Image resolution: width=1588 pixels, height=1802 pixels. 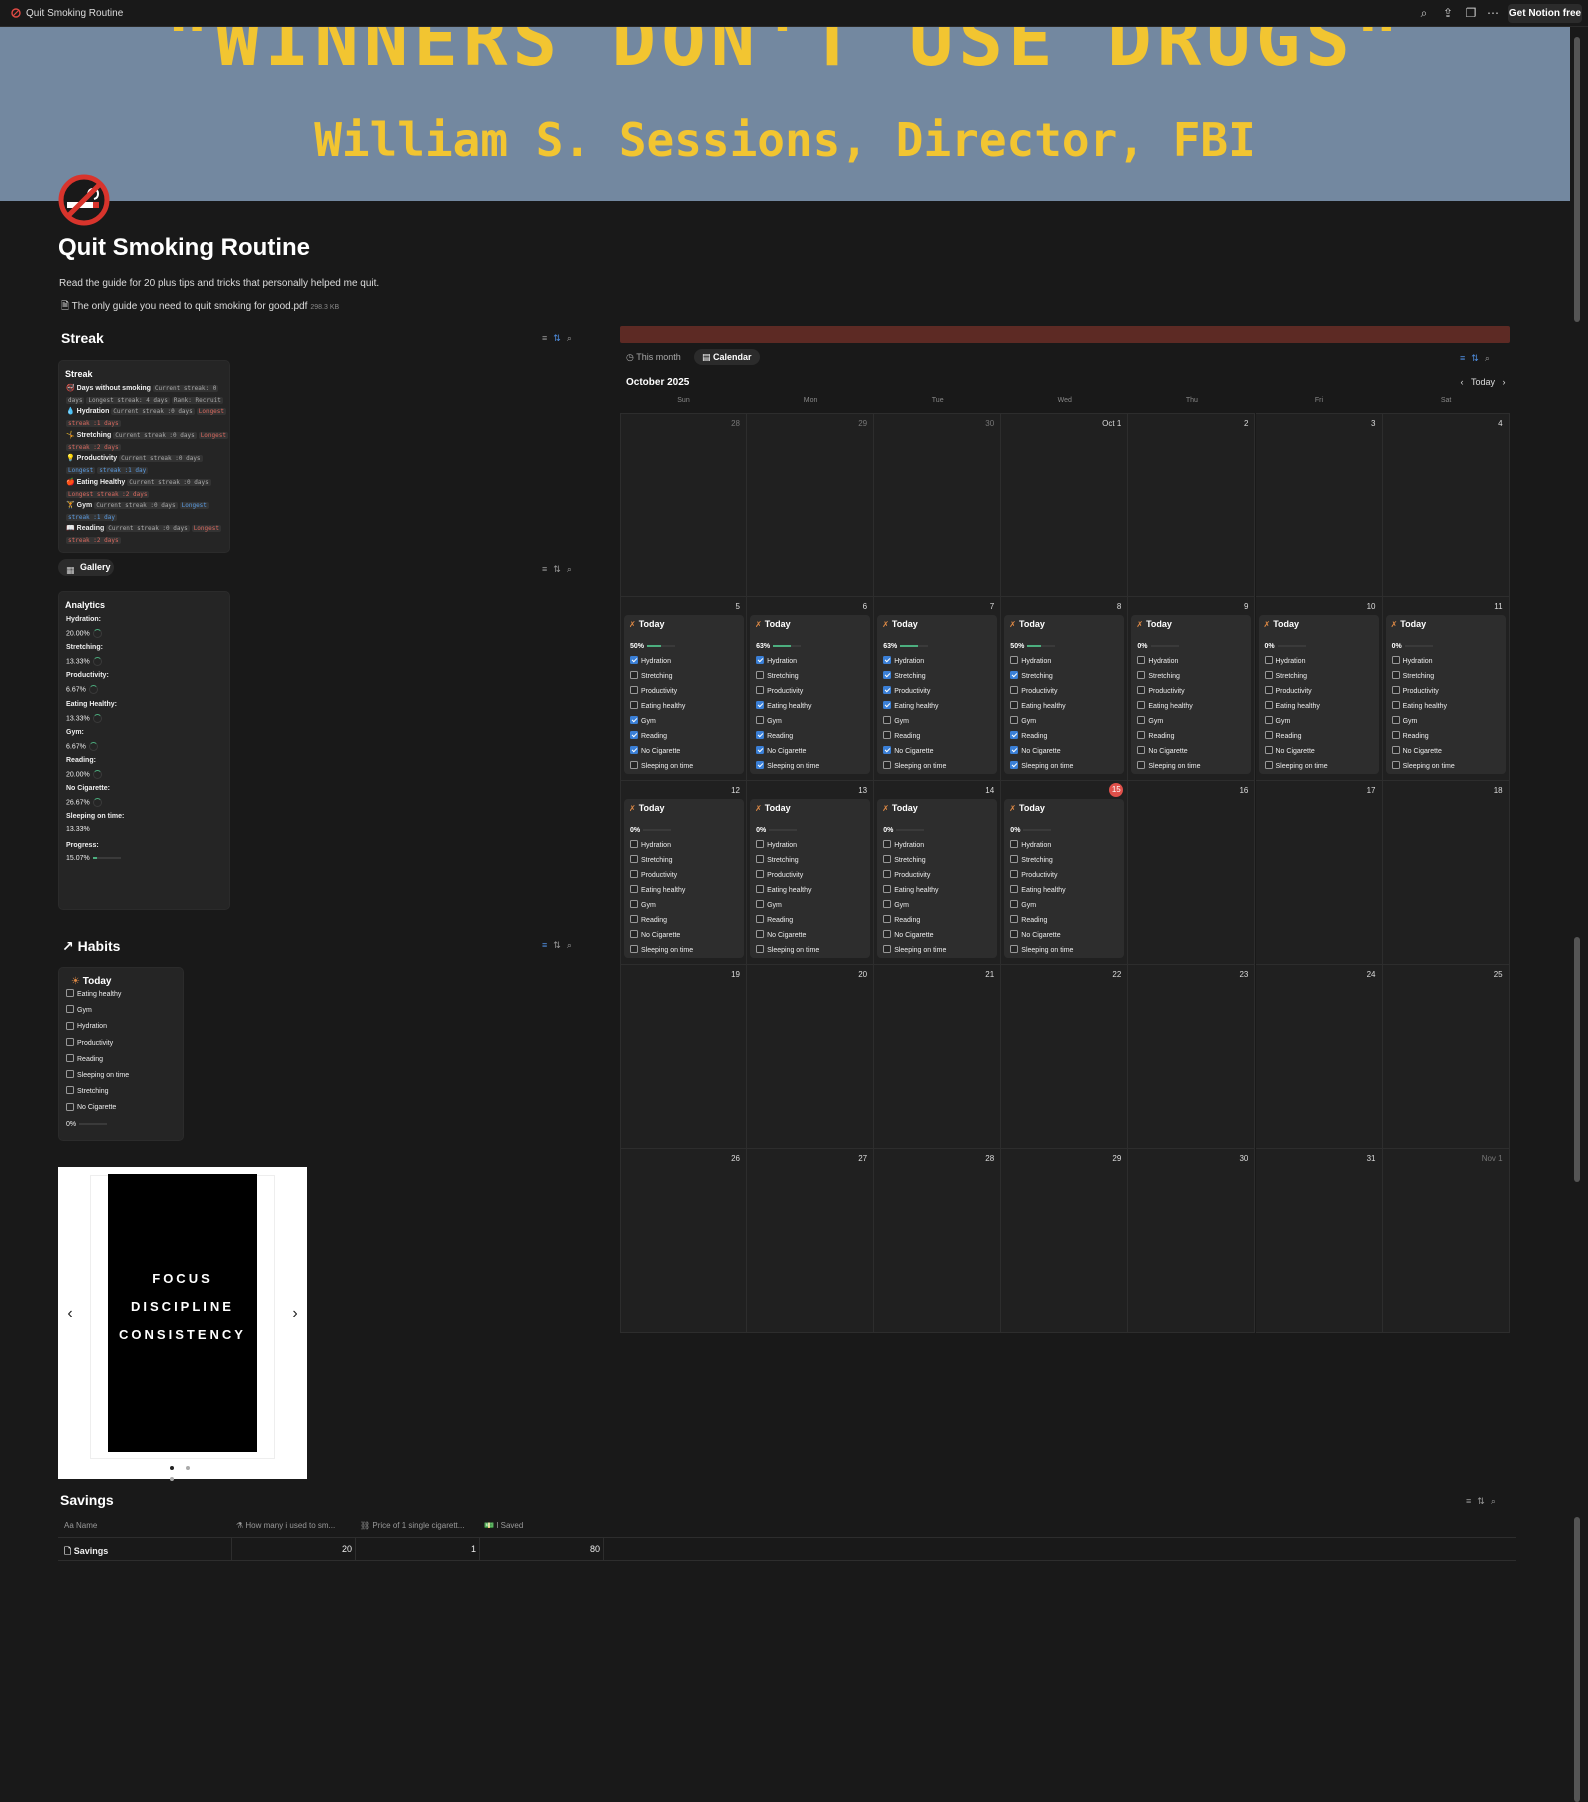 What do you see at coordinates (79, 1010) in the screenshot?
I see `habit-checkbox-row: Gym` at bounding box center [79, 1010].